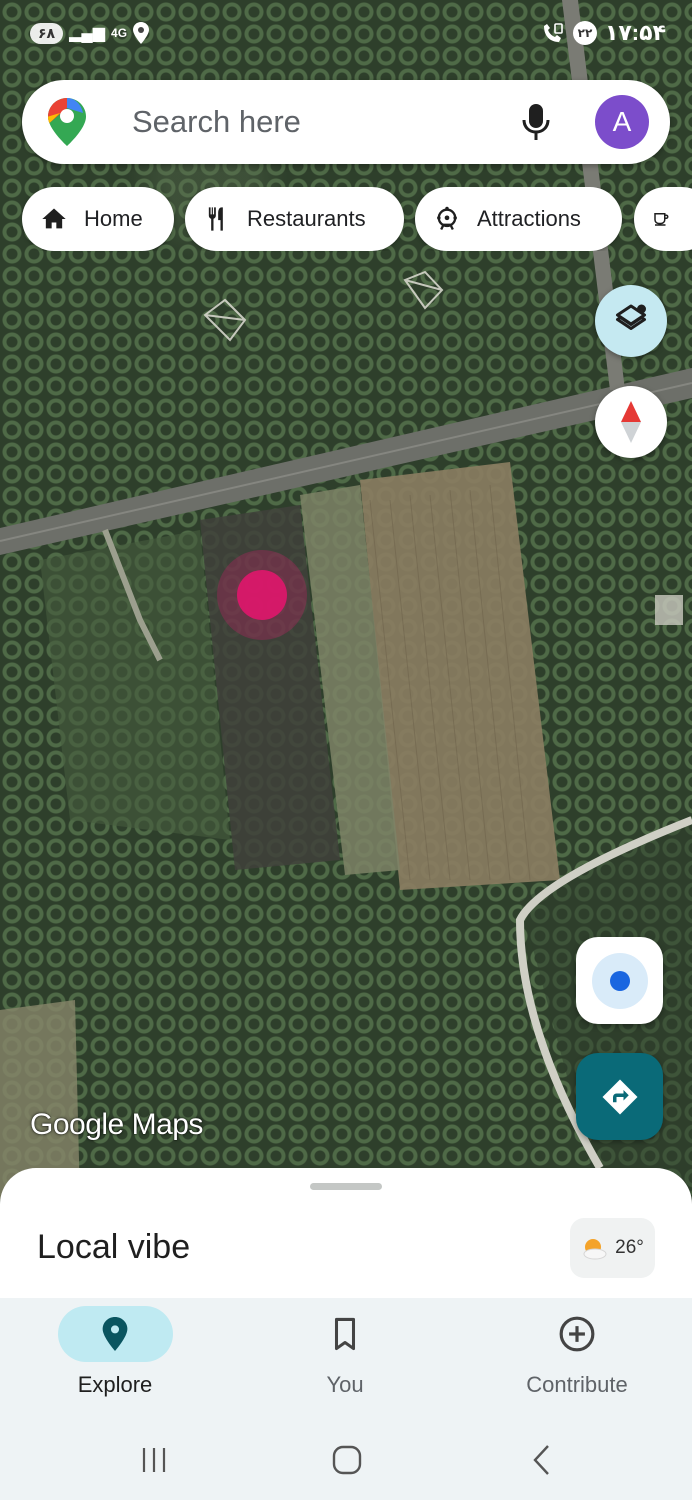 The width and height of the screenshot is (692, 1500). I want to click on recents-icon, so click(154, 1460).